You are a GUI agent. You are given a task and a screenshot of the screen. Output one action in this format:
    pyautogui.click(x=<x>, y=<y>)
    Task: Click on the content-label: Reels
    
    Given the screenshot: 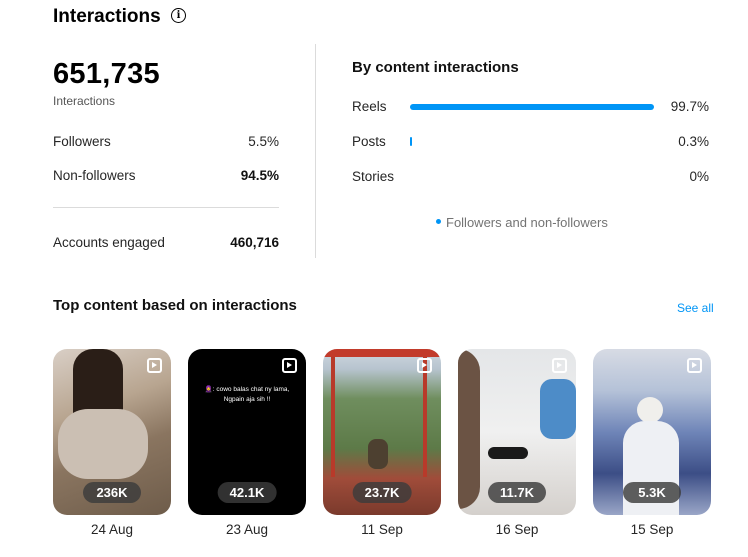 What is the action you would take?
    pyautogui.click(x=369, y=106)
    